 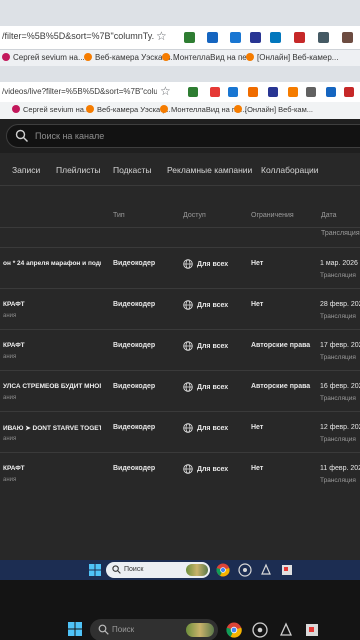 I want to click on taskbar-search-label: Поиск, so click(x=134, y=569).